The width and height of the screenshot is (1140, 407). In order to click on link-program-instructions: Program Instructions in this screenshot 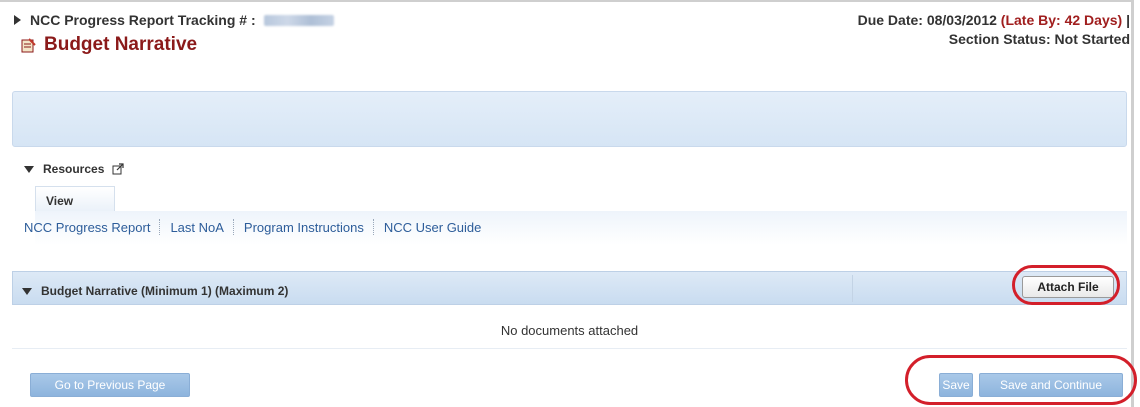, I will do `click(304, 227)`.